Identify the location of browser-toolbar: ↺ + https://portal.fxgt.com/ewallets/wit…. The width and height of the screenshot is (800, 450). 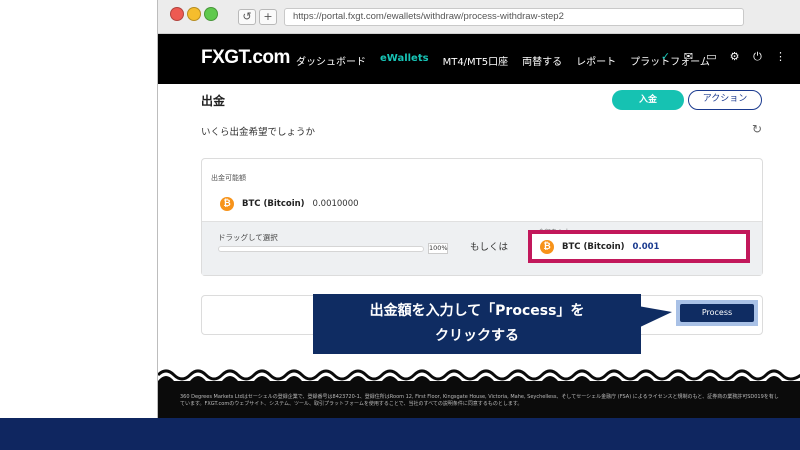
(479, 17).